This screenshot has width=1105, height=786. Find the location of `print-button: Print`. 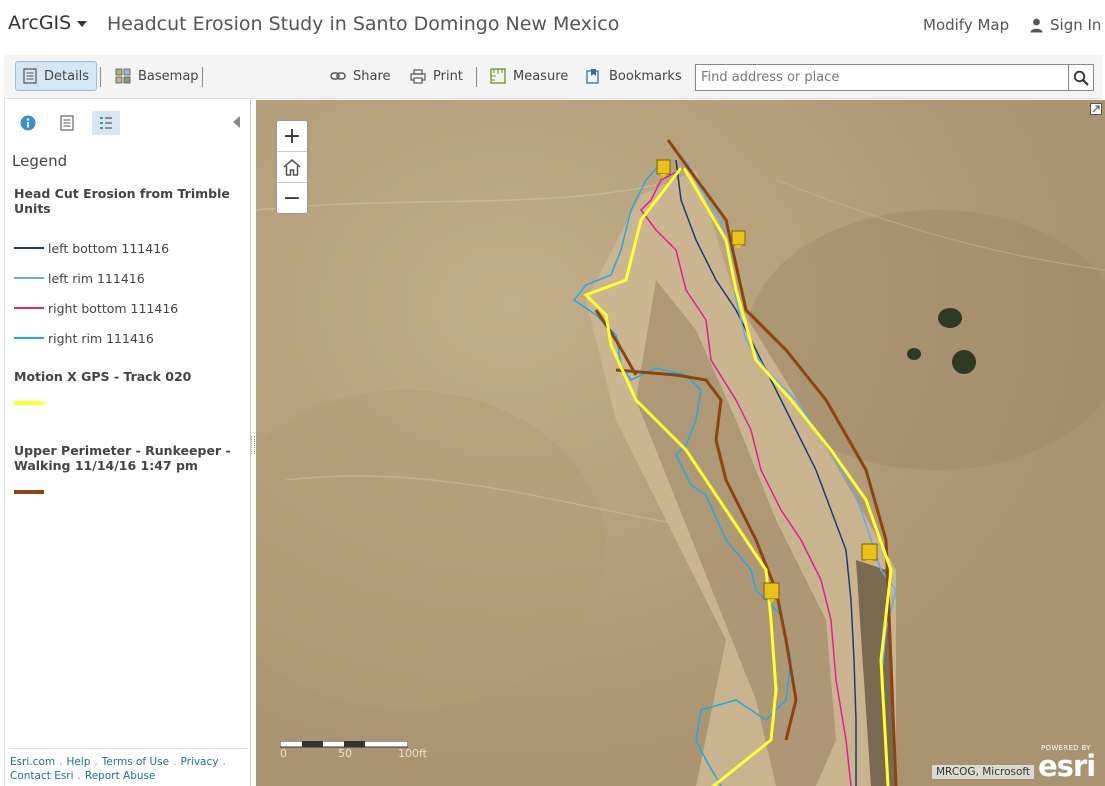

print-button: Print is located at coordinates (436, 76).